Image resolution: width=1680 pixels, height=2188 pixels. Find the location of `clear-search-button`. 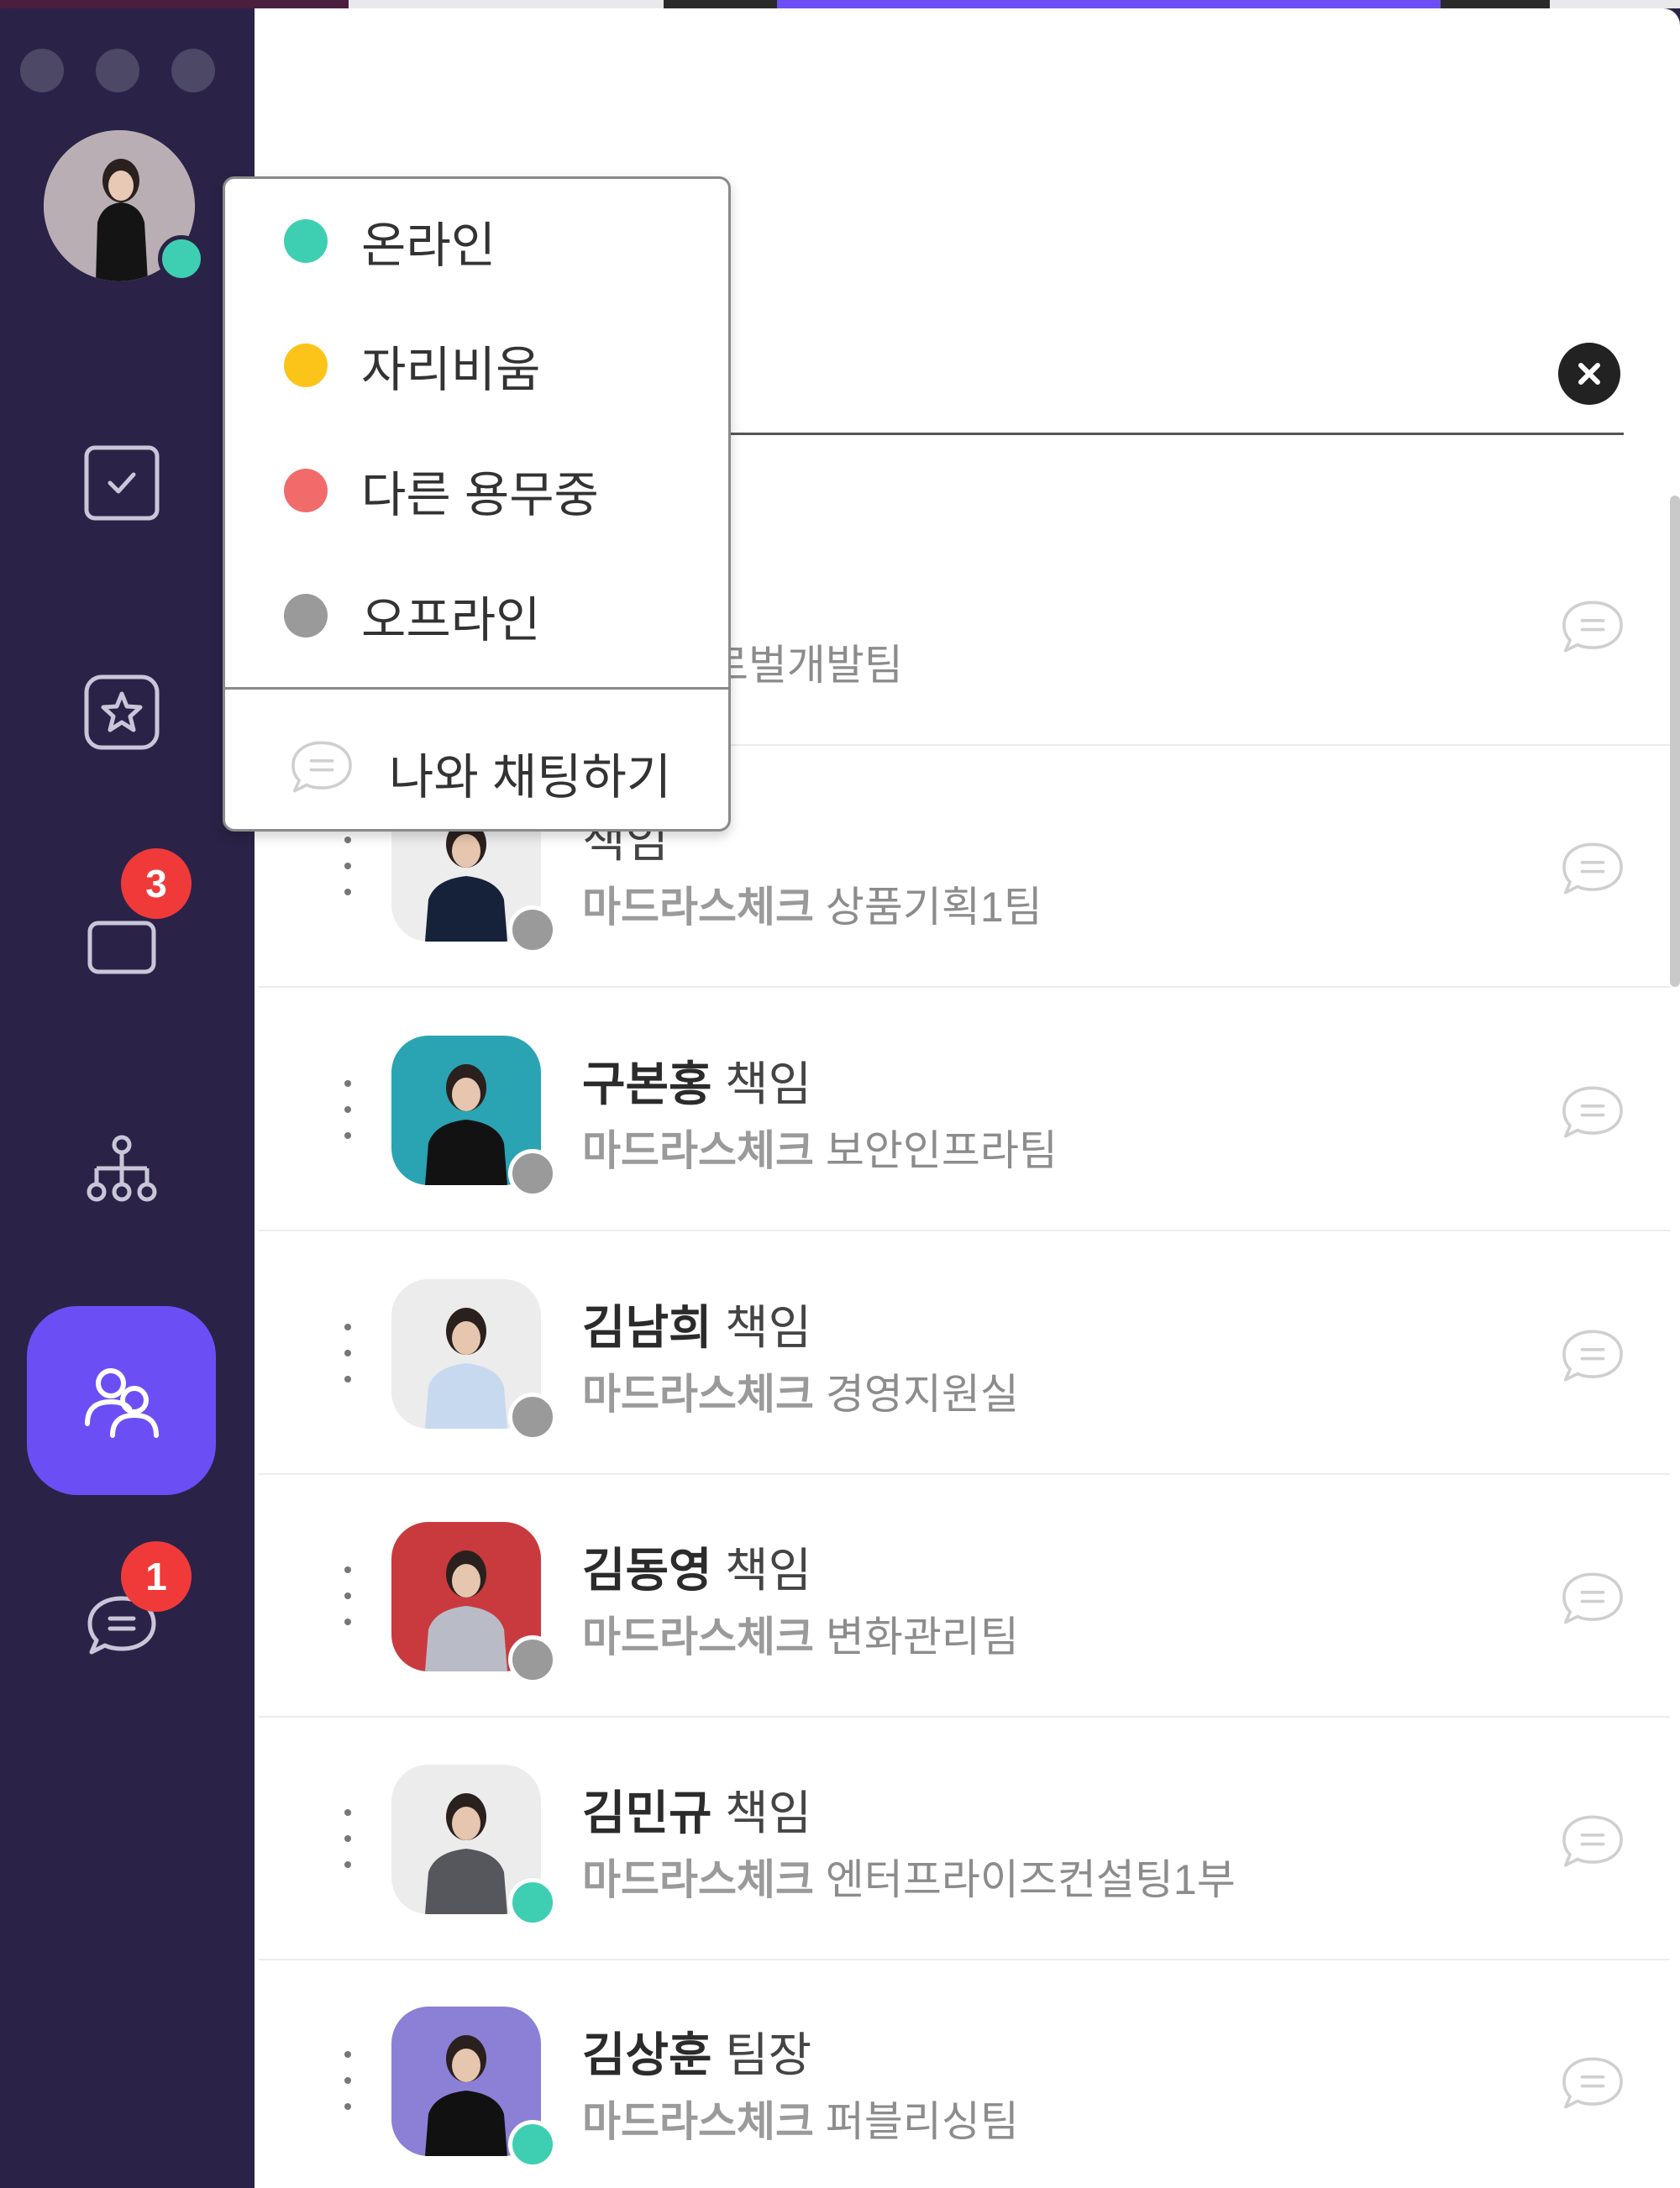

clear-search-button is located at coordinates (1589, 374).